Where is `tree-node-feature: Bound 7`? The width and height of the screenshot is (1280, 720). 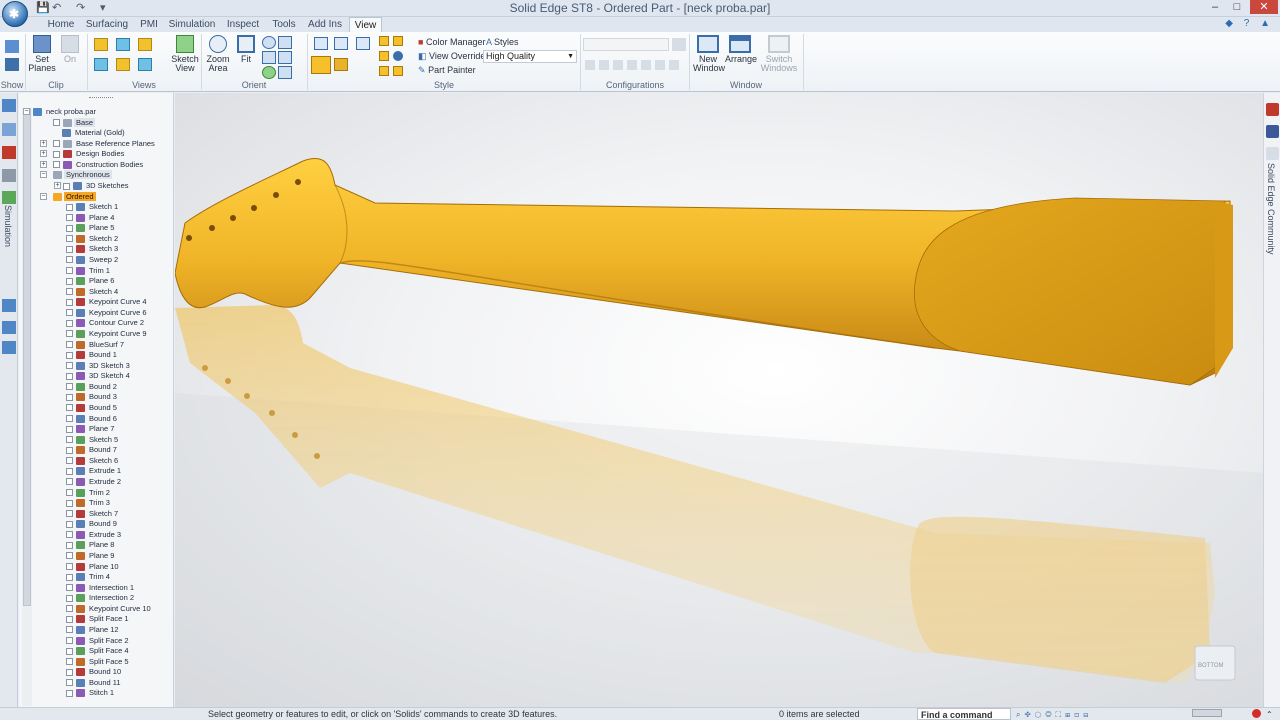 tree-node-feature: Bound 7 is located at coordinates (92, 450).